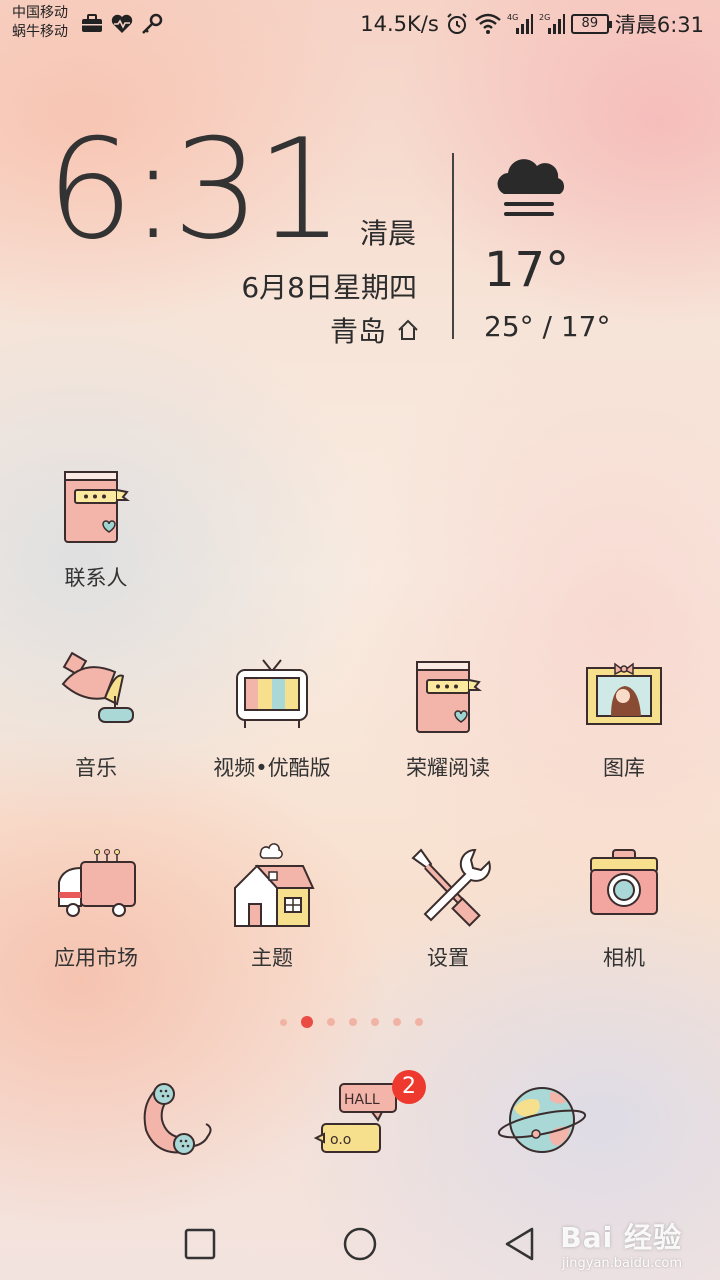  I want to click on app-honor-reading: 荣耀阅读, so click(448, 727).